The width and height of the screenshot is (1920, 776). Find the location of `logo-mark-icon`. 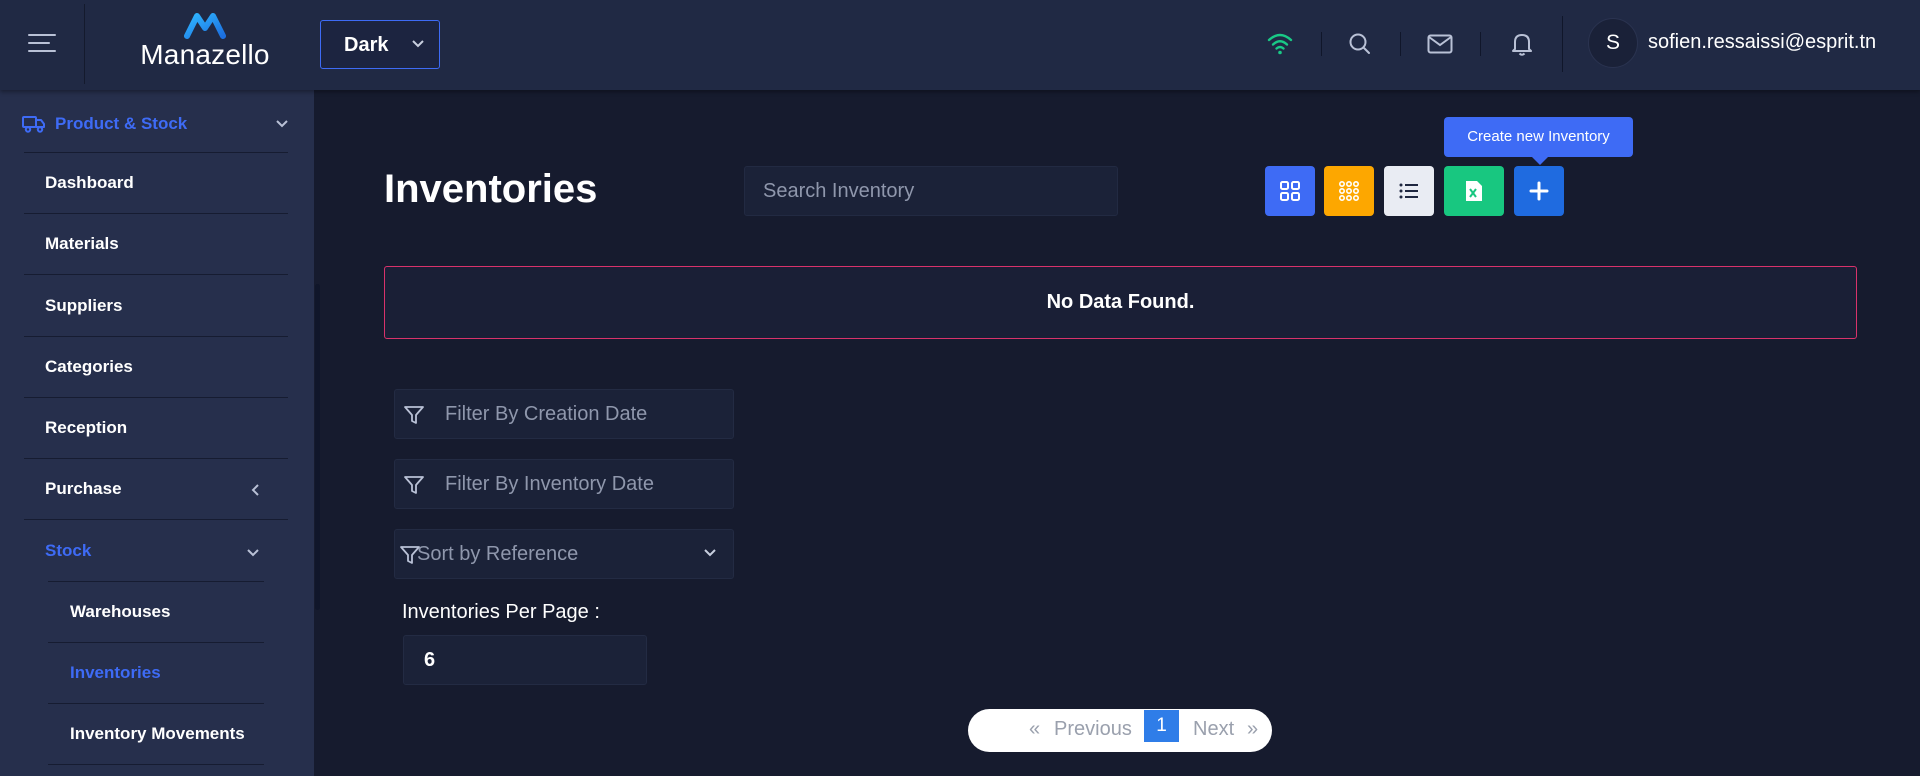

logo-mark-icon is located at coordinates (205, 26).